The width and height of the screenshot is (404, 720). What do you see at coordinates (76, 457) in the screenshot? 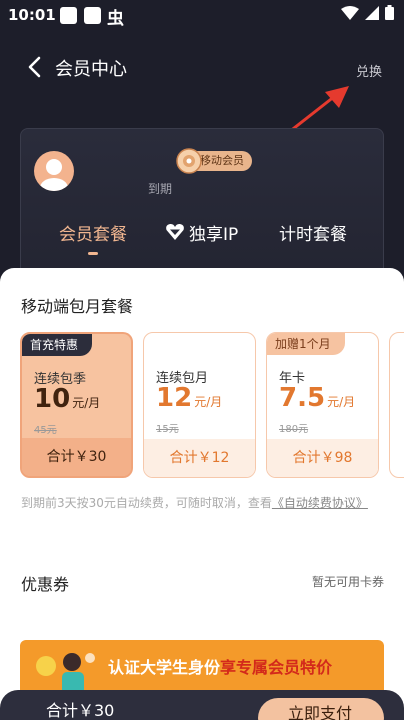
I see `plan-total: 合计￥30` at bounding box center [76, 457].